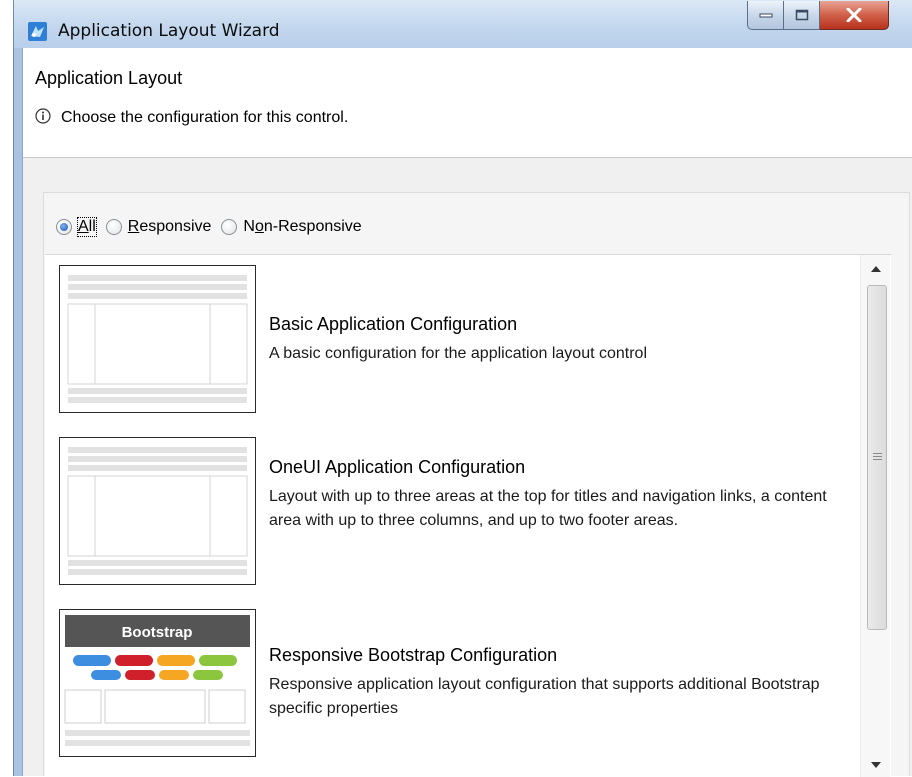 Image resolution: width=912 pixels, height=777 pixels. I want to click on minimize-icon, so click(765, 15).